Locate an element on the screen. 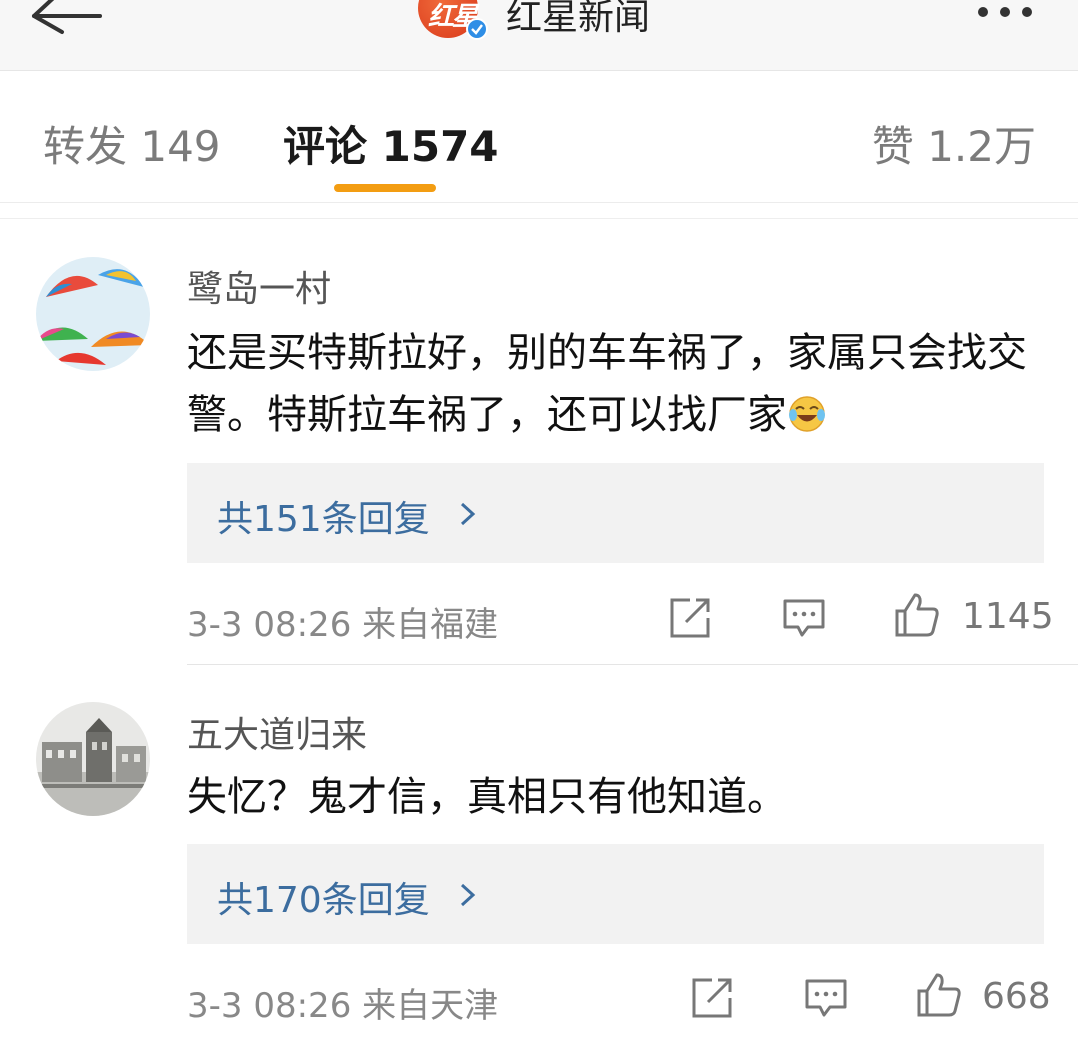  tab-bar: 转发 149 评论 1574 赞 1.2万 is located at coordinates (539, 137).